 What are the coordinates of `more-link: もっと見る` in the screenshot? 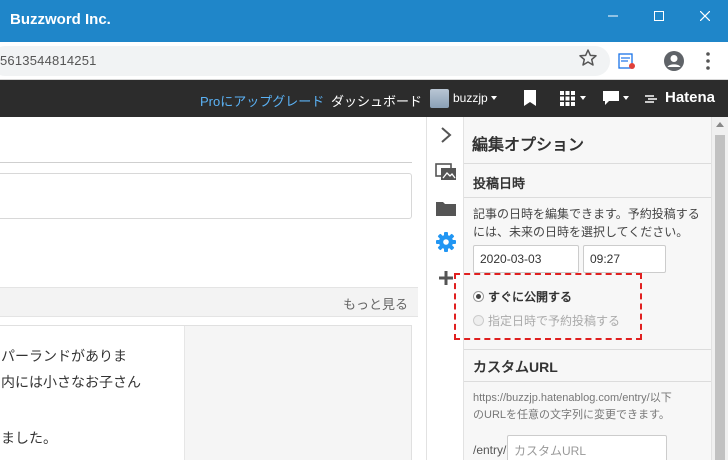 It's located at (375, 303).